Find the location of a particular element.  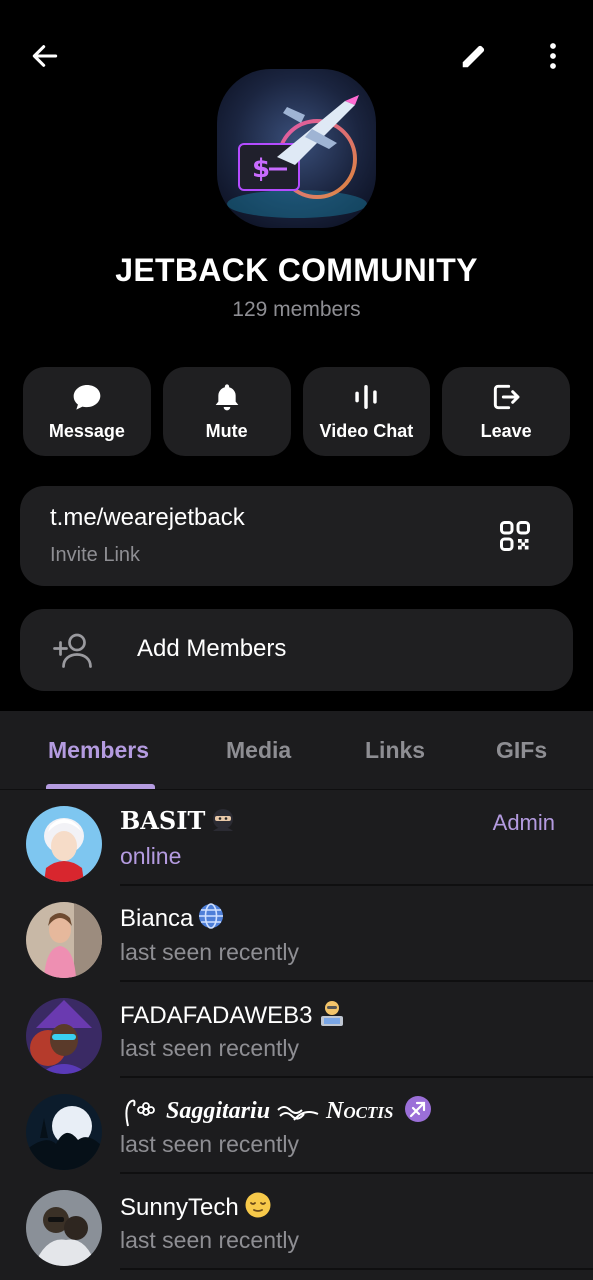

more-vertical-icon is located at coordinates (553, 56).